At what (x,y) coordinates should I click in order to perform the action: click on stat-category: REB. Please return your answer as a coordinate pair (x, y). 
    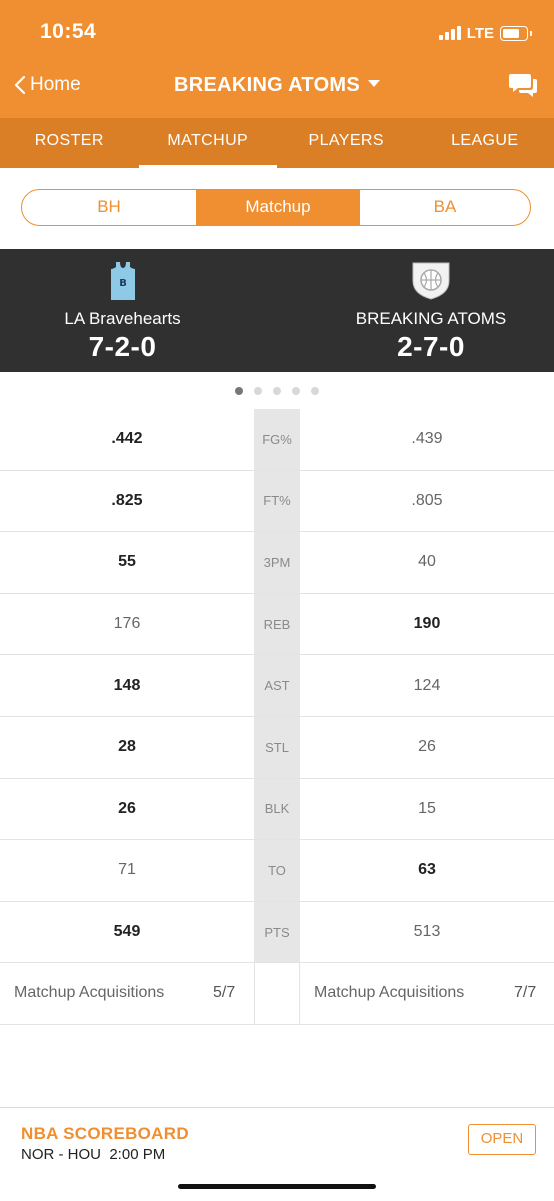
    Looking at the image, I should click on (277, 624).